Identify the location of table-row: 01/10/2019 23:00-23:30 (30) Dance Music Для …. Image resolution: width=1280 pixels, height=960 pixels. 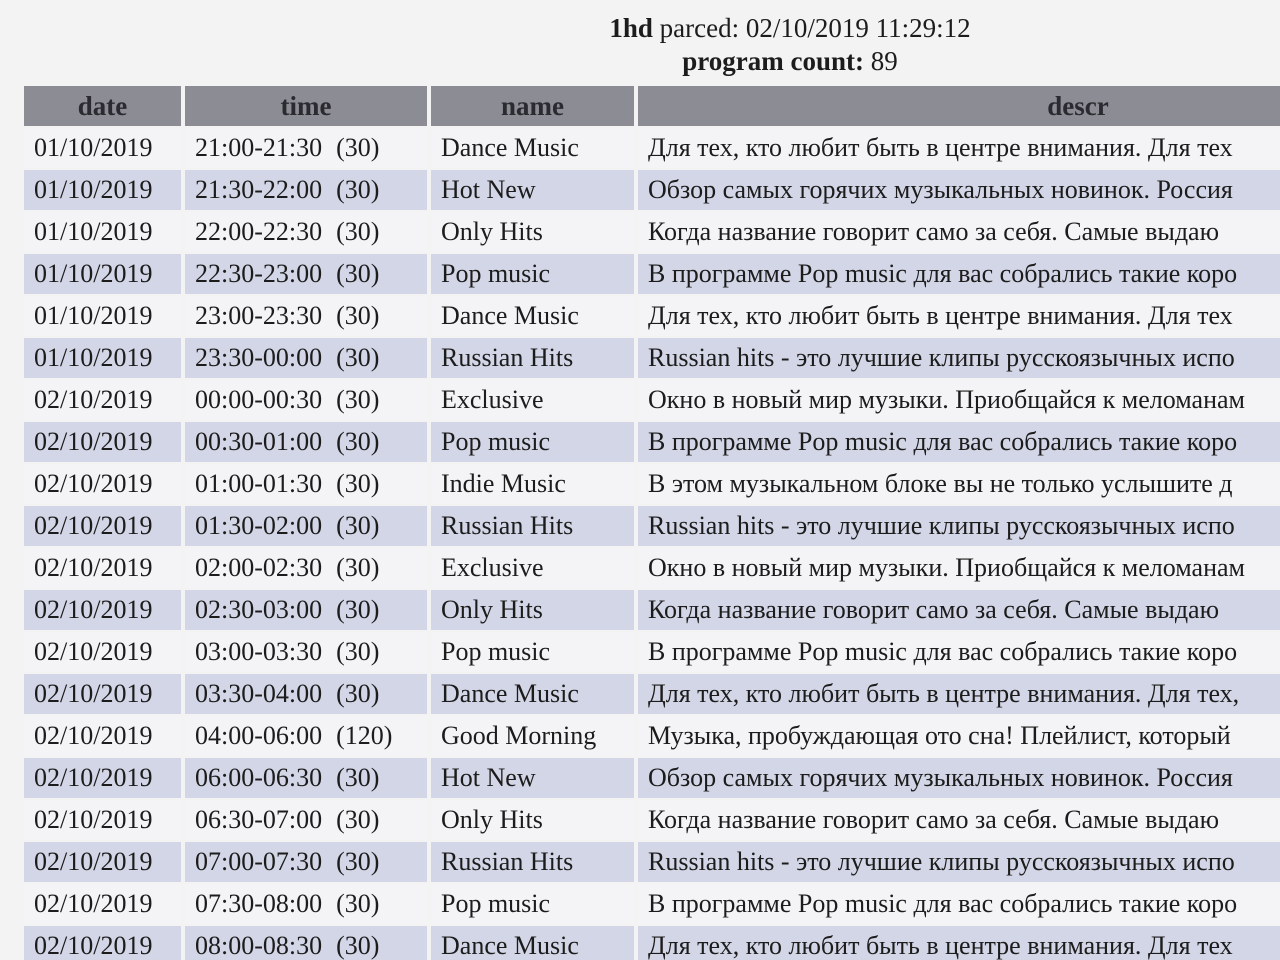
(652, 316).